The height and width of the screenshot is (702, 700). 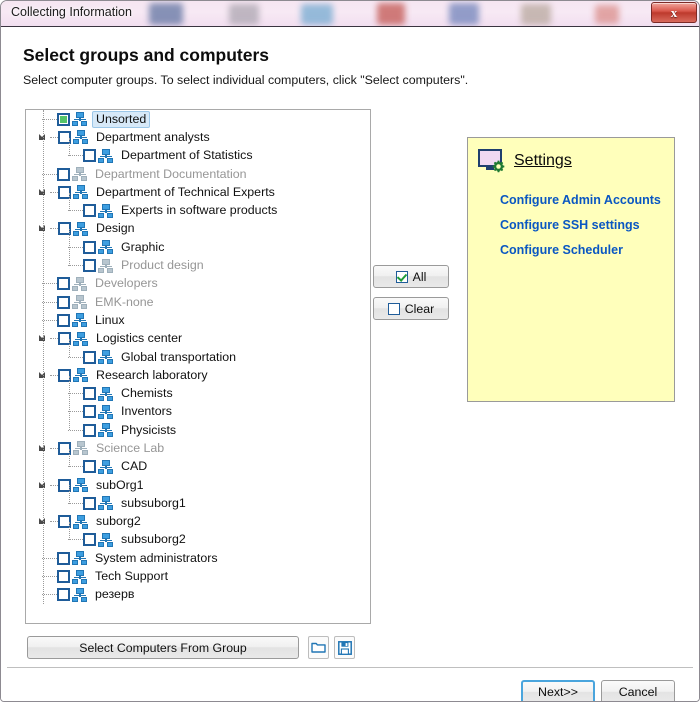 What do you see at coordinates (561, 250) in the screenshot?
I see `configure-scheduler-link: Configure Scheduler` at bounding box center [561, 250].